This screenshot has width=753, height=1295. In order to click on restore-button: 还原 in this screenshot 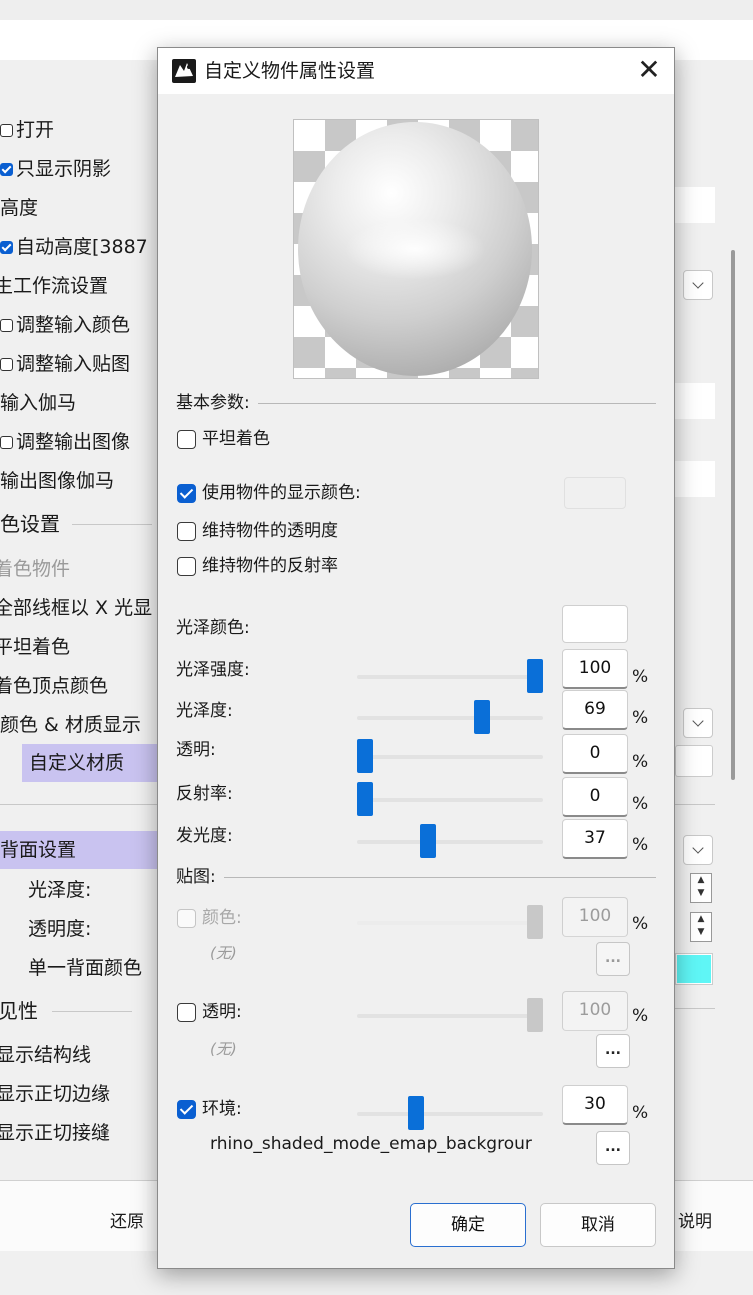, I will do `click(127, 1219)`.